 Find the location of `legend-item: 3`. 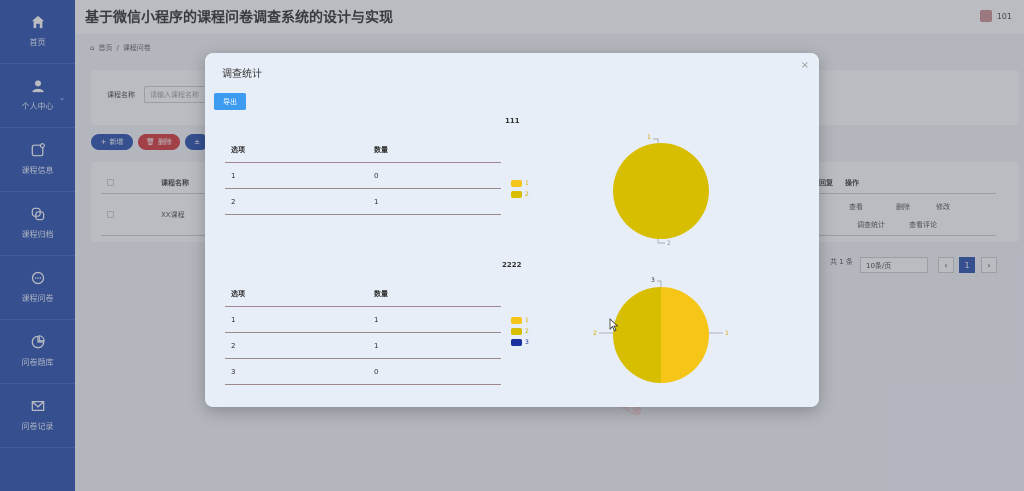

legend-item: 3 is located at coordinates (520, 342).